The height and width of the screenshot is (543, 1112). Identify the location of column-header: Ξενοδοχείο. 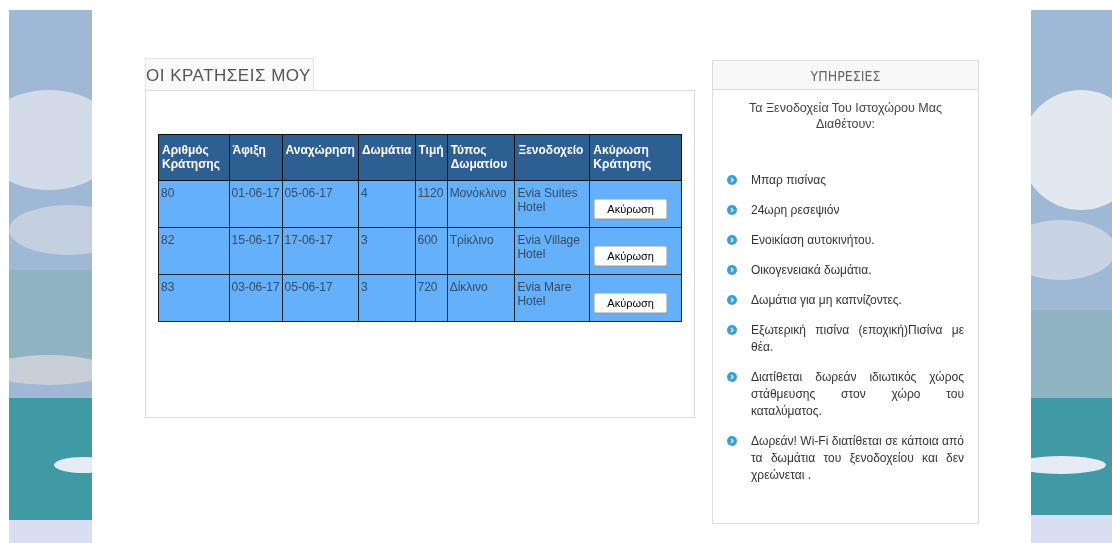
(552, 157).